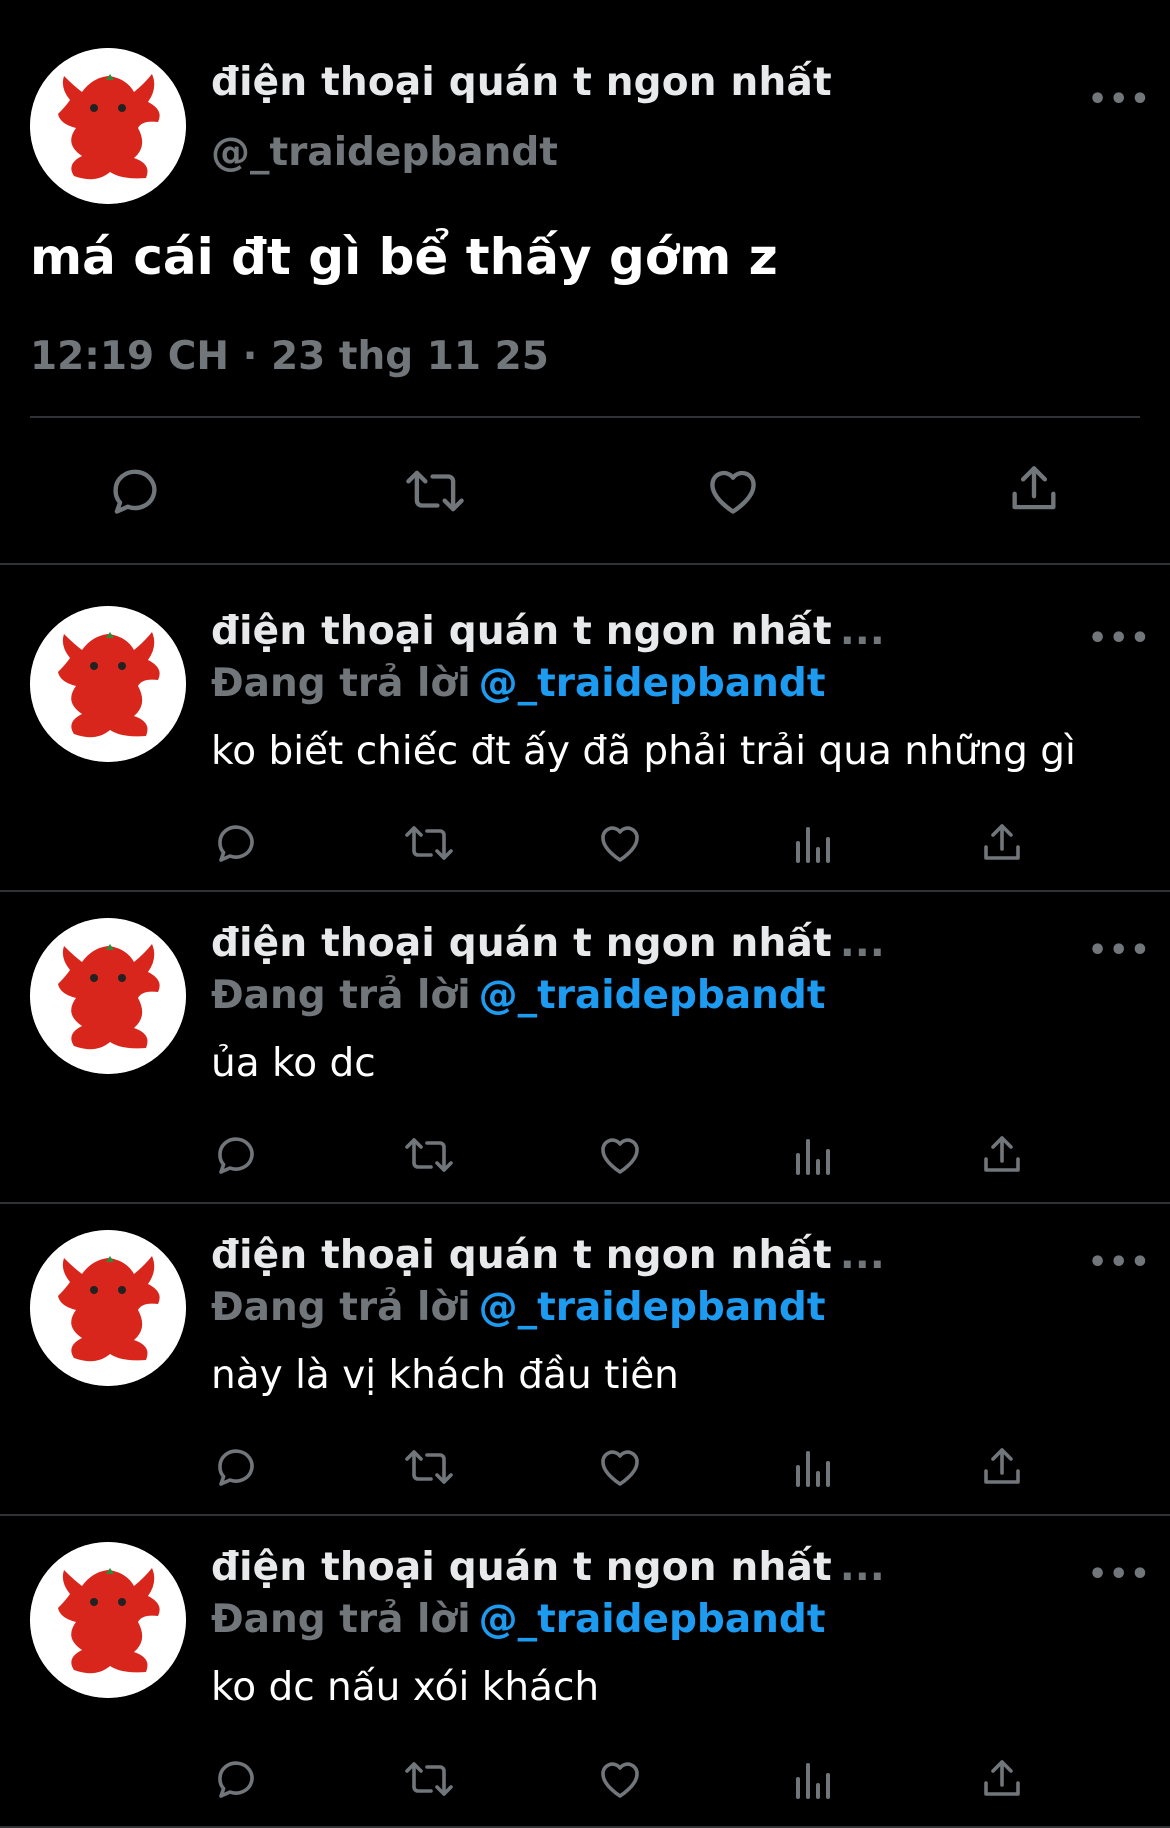 This screenshot has width=1170, height=1828. I want to click on tweet-timestamp: 12:19 CH · 23 thg 11 25, so click(289, 356).